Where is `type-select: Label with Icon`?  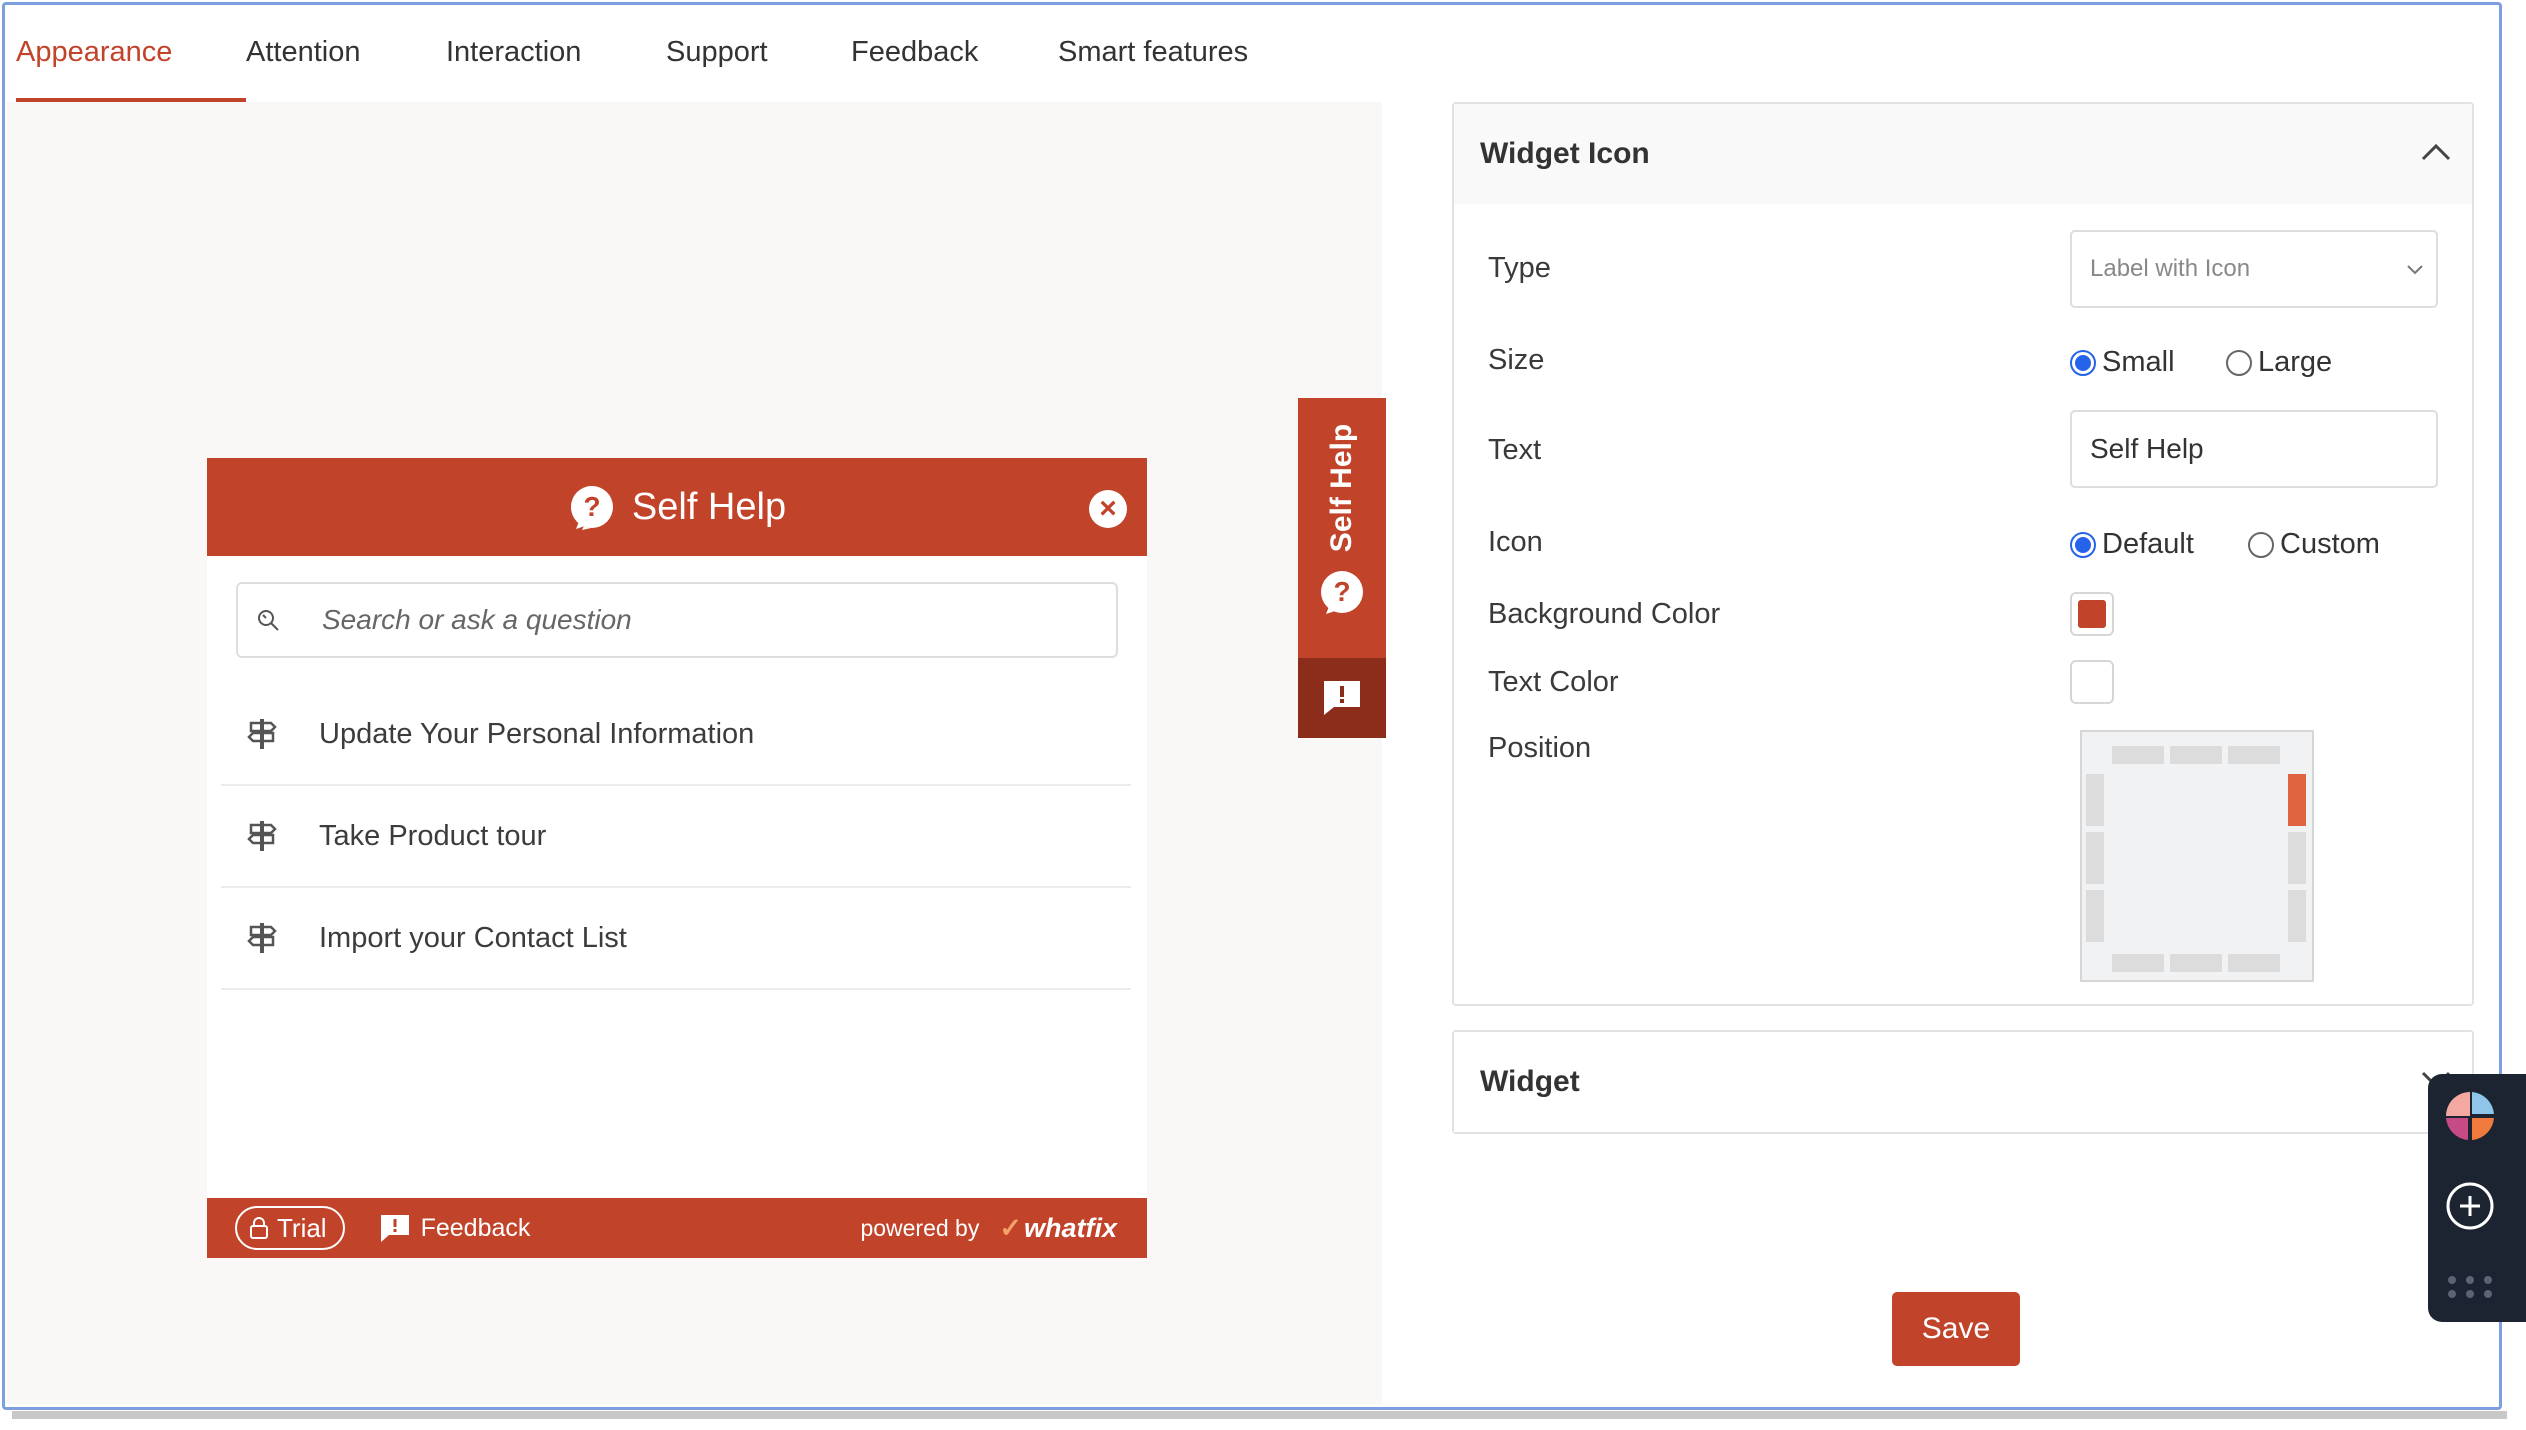
type-select: Label with Icon is located at coordinates (2254, 269).